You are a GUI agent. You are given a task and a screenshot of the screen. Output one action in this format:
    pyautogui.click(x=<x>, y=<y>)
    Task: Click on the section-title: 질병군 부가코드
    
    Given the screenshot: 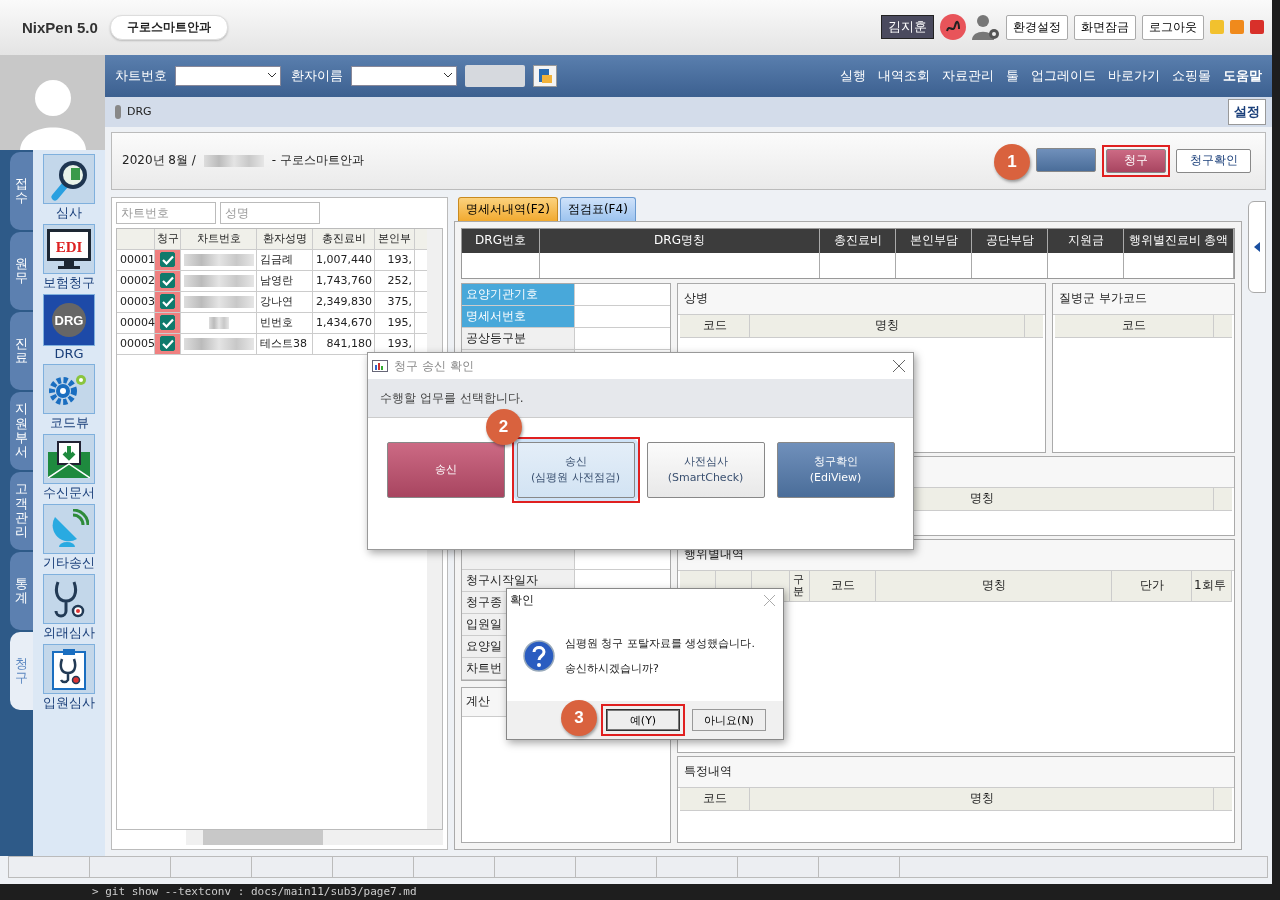 What is the action you would take?
    pyautogui.click(x=1143, y=299)
    